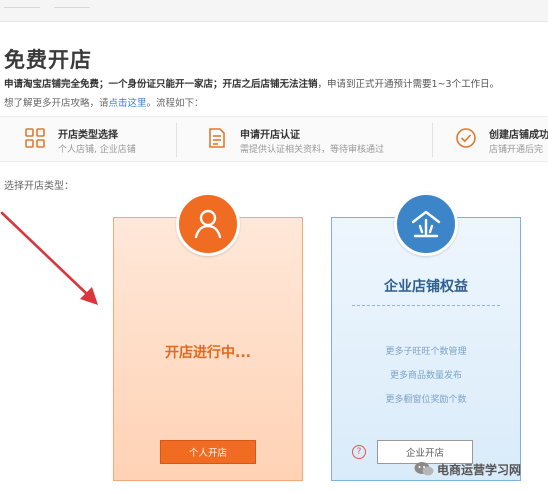  What do you see at coordinates (270, 135) in the screenshot?
I see `step-title: 申请开店认证` at bounding box center [270, 135].